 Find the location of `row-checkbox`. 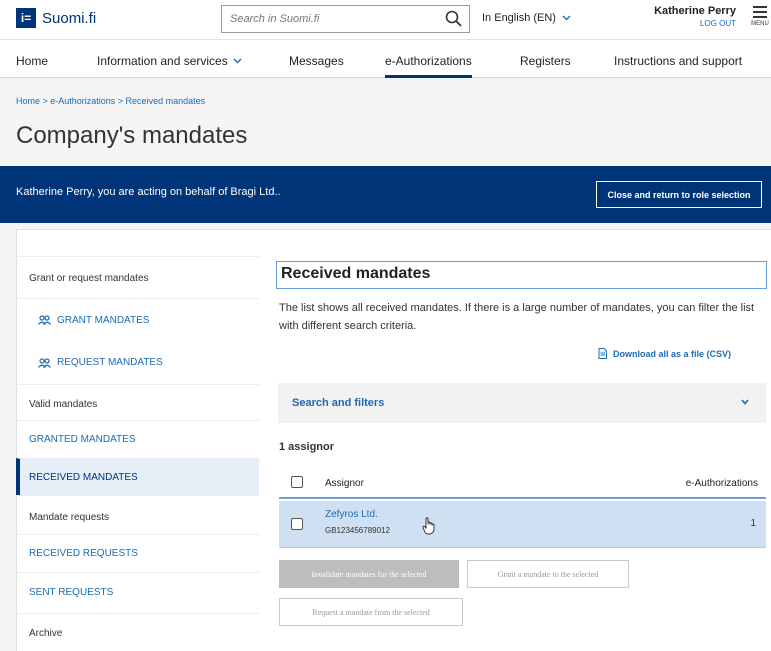

row-checkbox is located at coordinates (297, 524).